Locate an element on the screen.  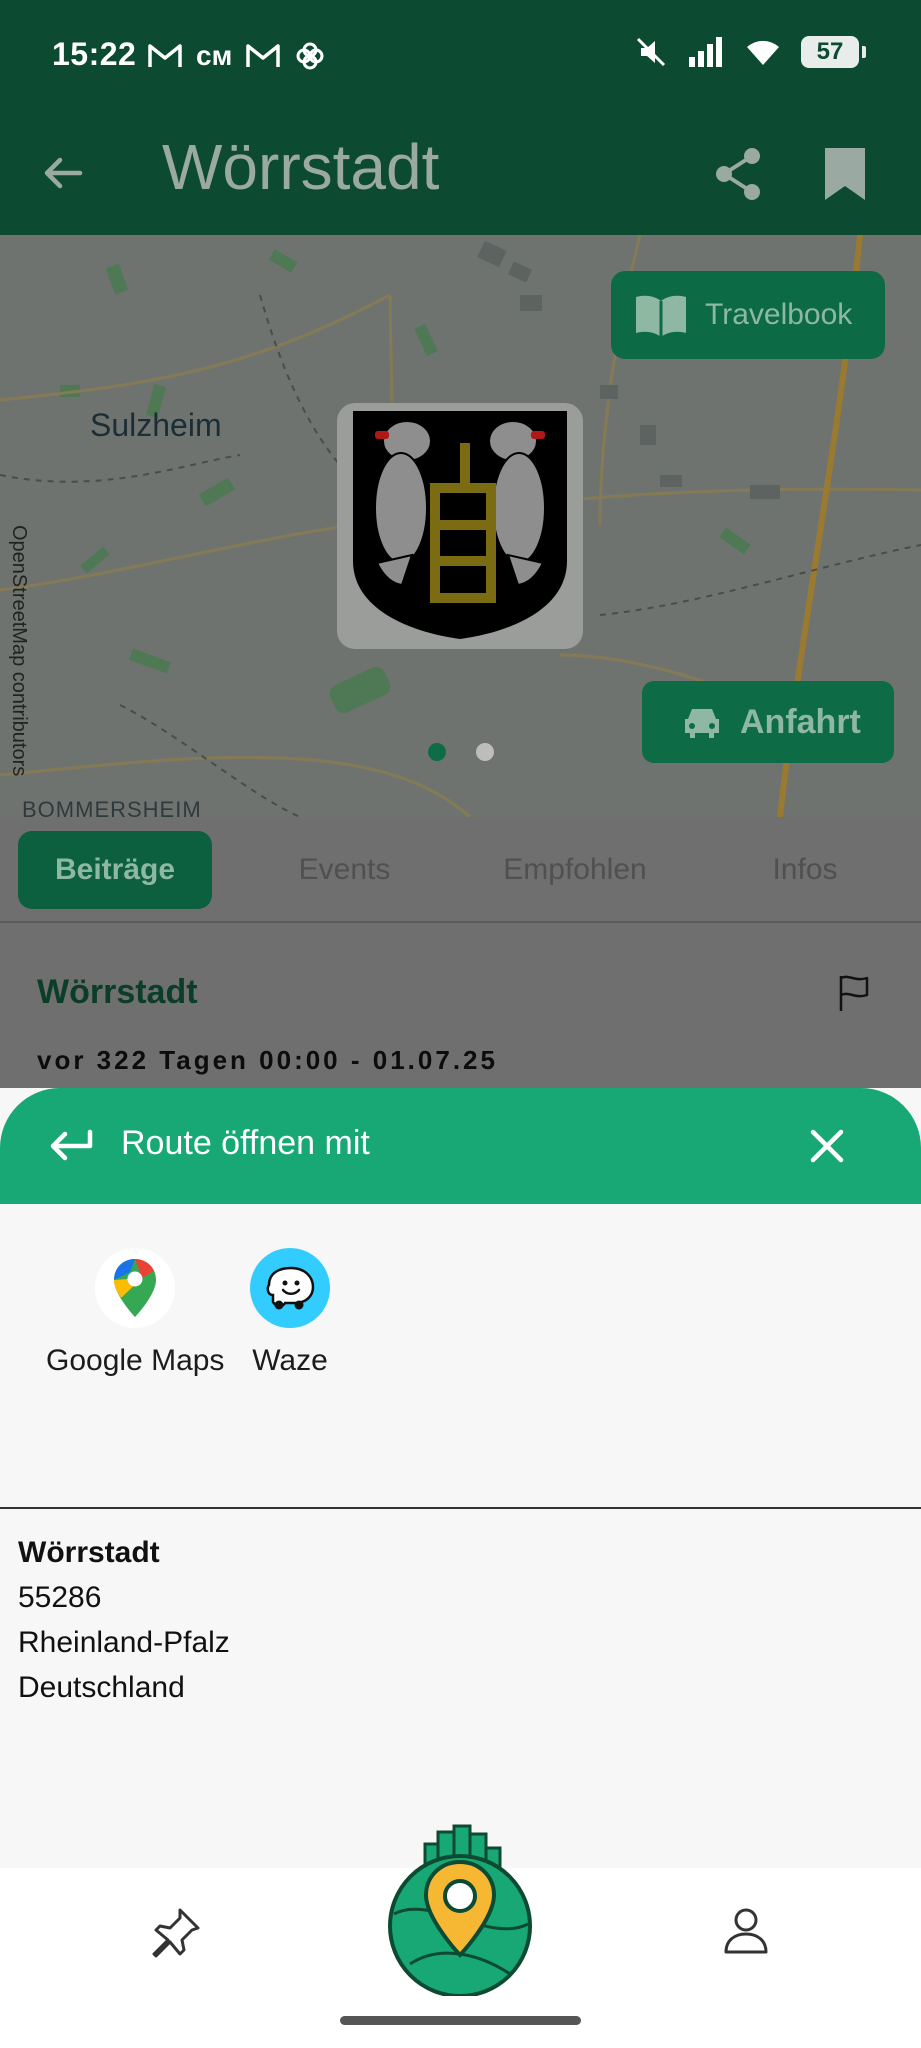
google-maps-option: Google Maps is located at coordinates (135, 1313).